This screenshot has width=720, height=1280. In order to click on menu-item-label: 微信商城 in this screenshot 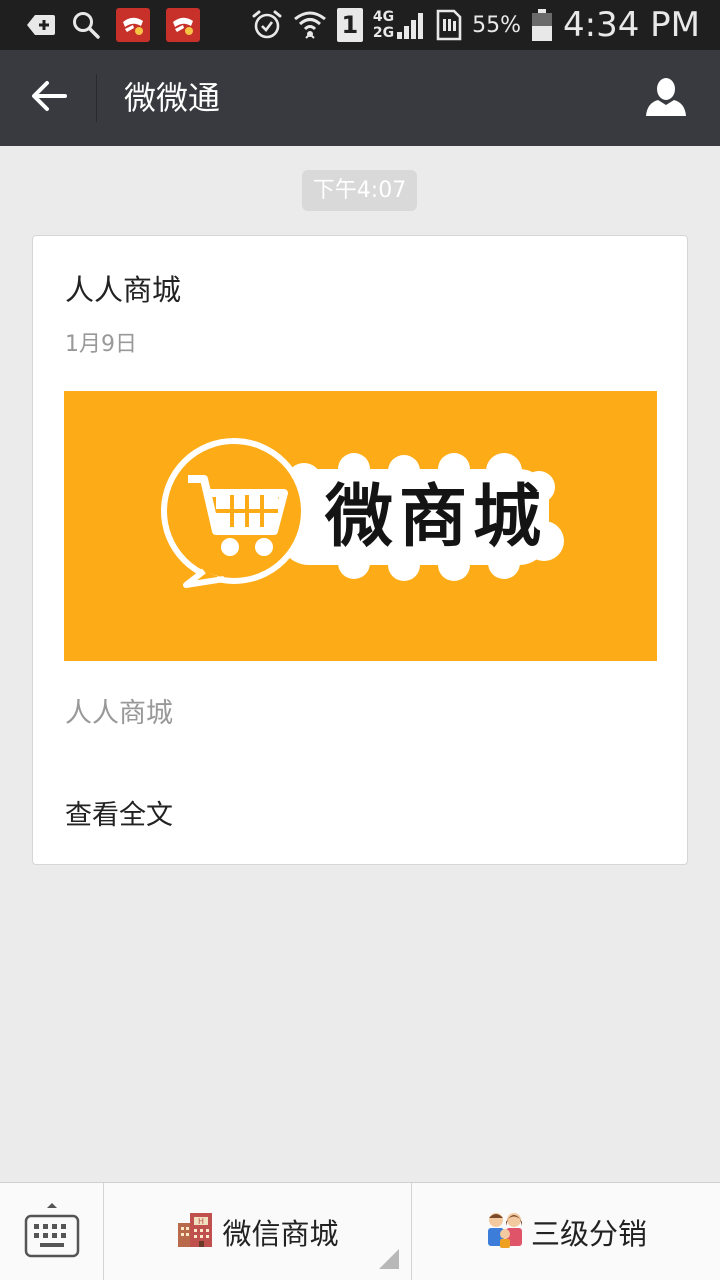, I will do `click(280, 1234)`.